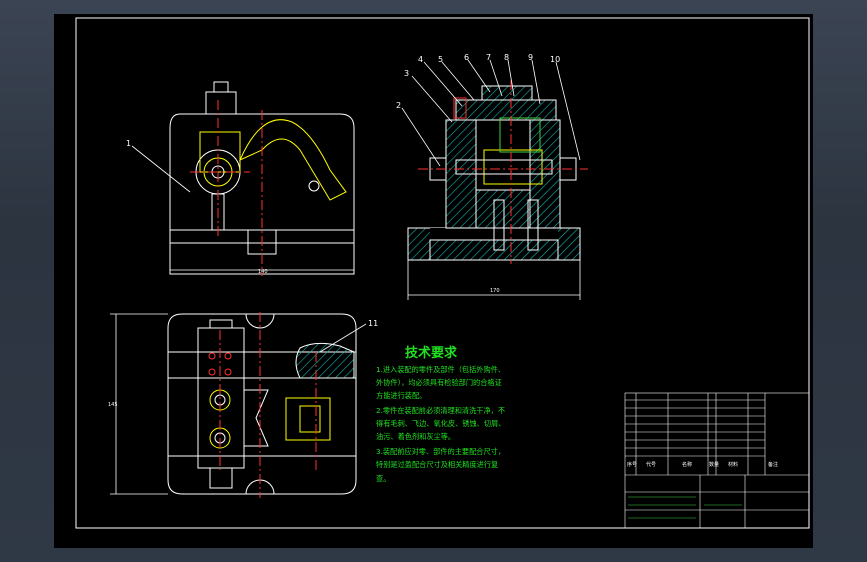 The height and width of the screenshot is (562, 867). What do you see at coordinates (530, 57) in the screenshot?
I see `part-label-9: 9` at bounding box center [530, 57].